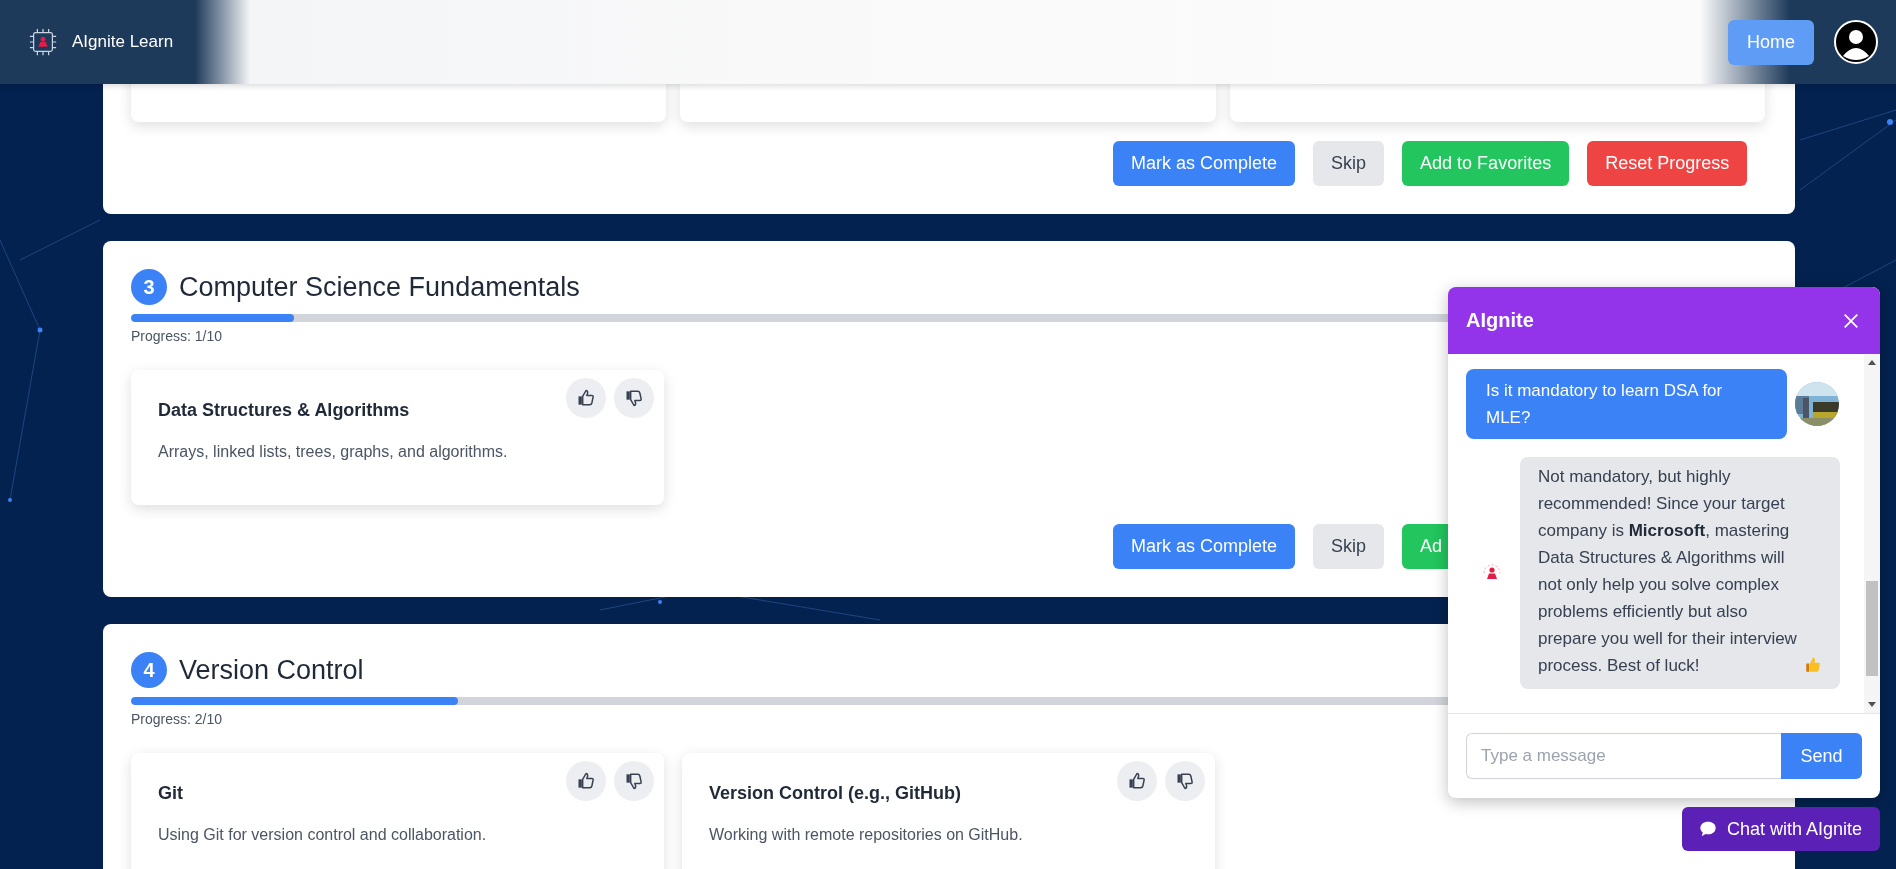 The height and width of the screenshot is (869, 1896). Describe the element at coordinates (1623, 756) in the screenshot. I see `message-input: Type a message` at that location.